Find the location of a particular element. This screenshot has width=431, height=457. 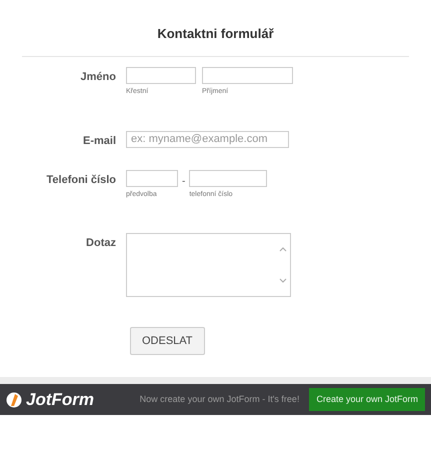

field-label: Telefoni číslo is located at coordinates (81, 180).